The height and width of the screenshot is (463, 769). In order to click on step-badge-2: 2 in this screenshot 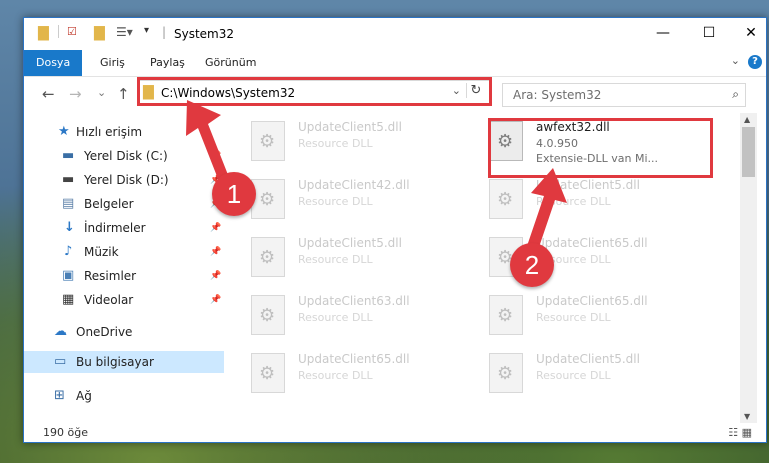, I will do `click(532, 265)`.